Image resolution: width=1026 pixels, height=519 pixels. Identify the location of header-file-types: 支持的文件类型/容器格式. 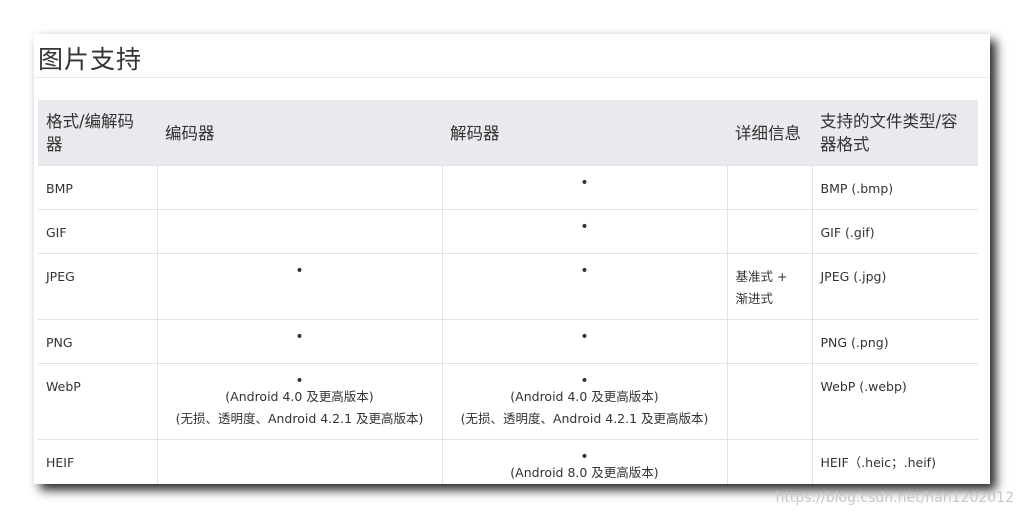
(895, 133).